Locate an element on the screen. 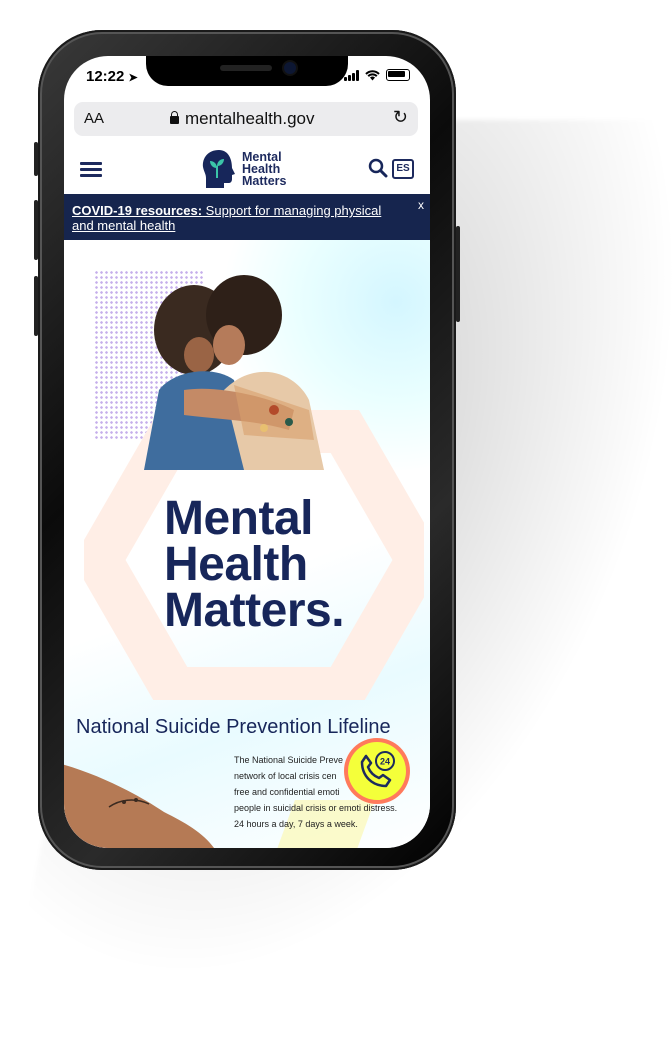 The image size is (672, 1064). logo-text: Mental Health Matters is located at coordinates (264, 169).